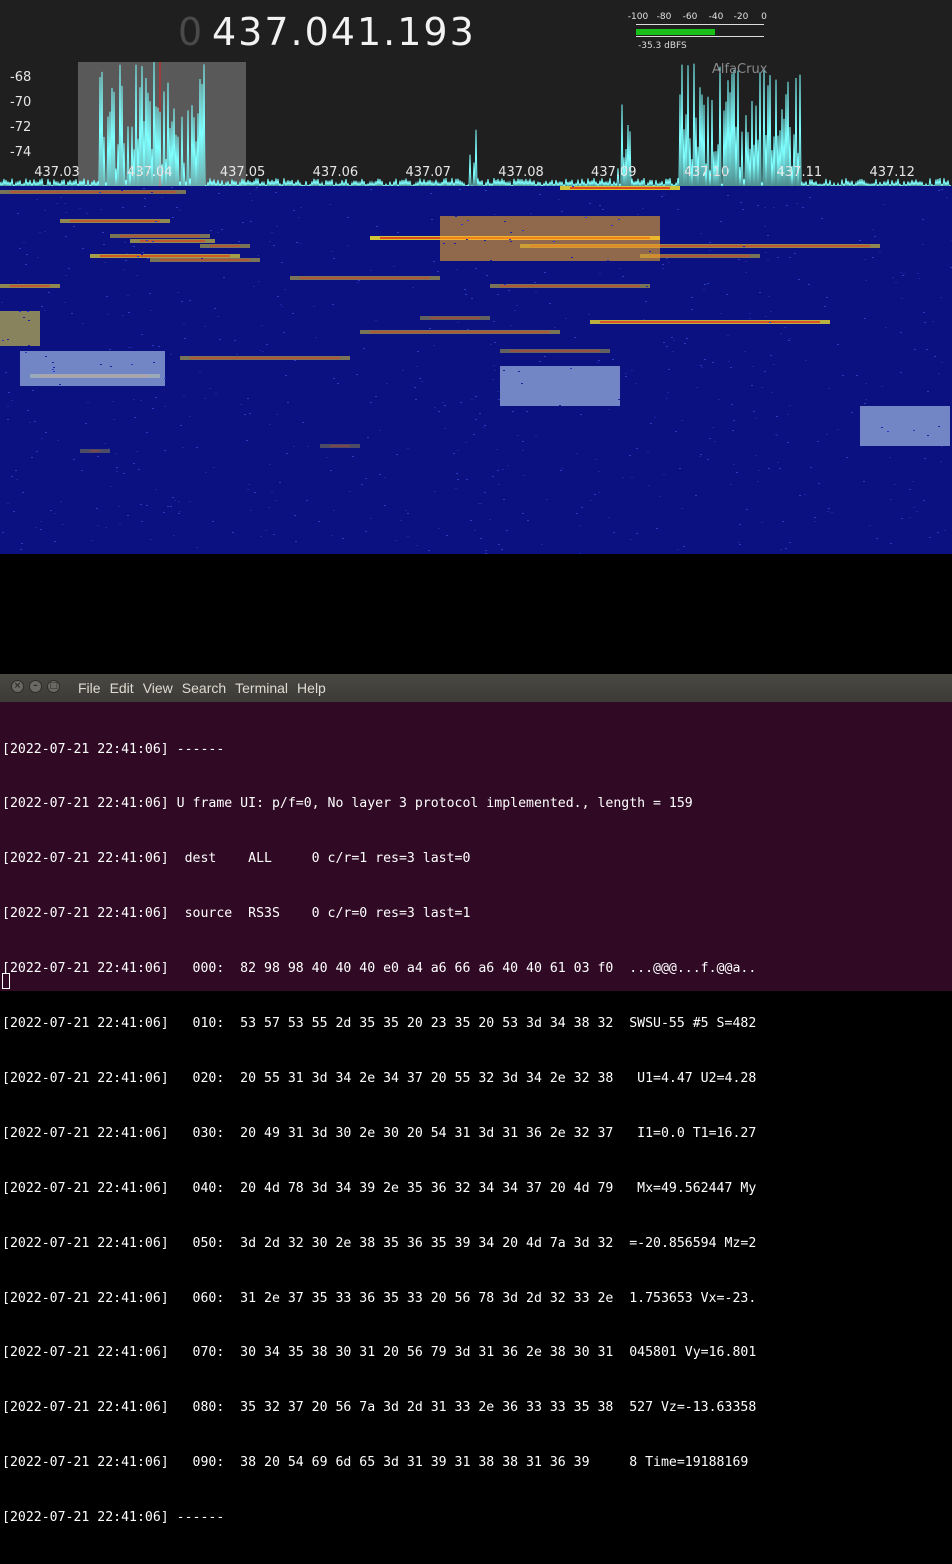  I want to click on menu-help: Help, so click(311, 688).